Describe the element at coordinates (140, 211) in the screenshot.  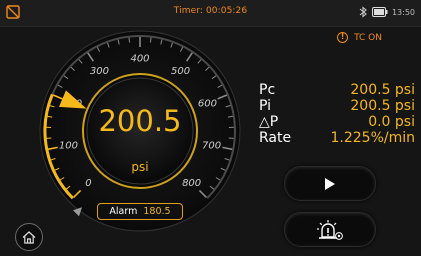
I see `alarm-setpoint: Alarm 180.5` at that location.